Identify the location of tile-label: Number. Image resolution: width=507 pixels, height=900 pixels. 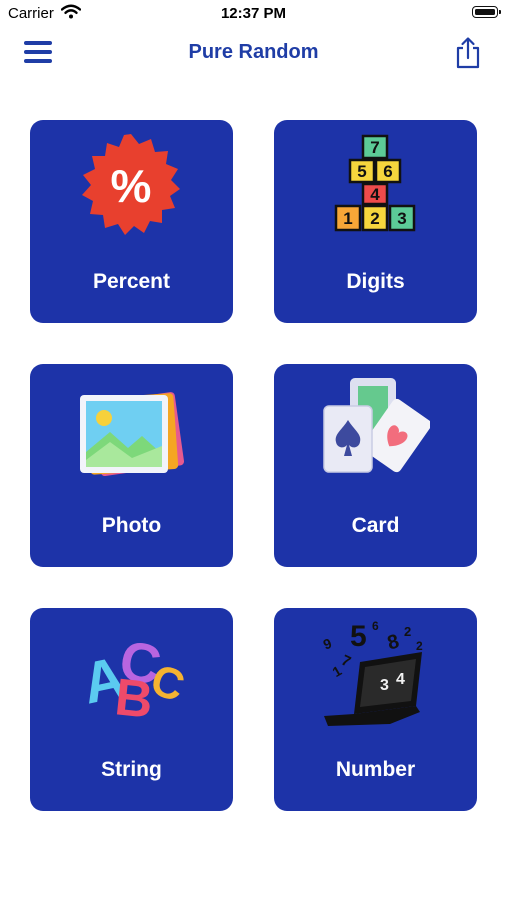
(375, 769).